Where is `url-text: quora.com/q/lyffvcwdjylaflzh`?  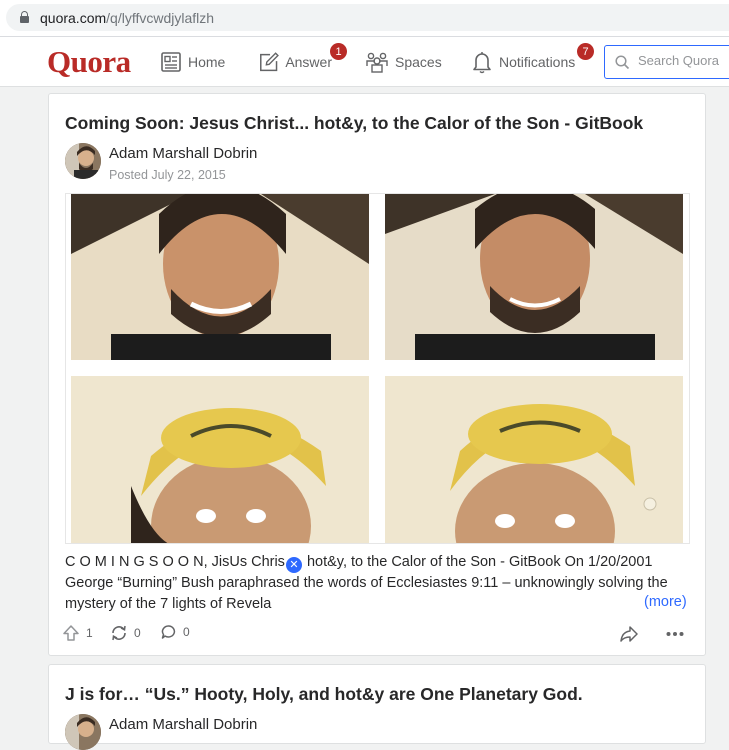
url-text: quora.com/q/lyffvcwdjylaflzh is located at coordinates (127, 18).